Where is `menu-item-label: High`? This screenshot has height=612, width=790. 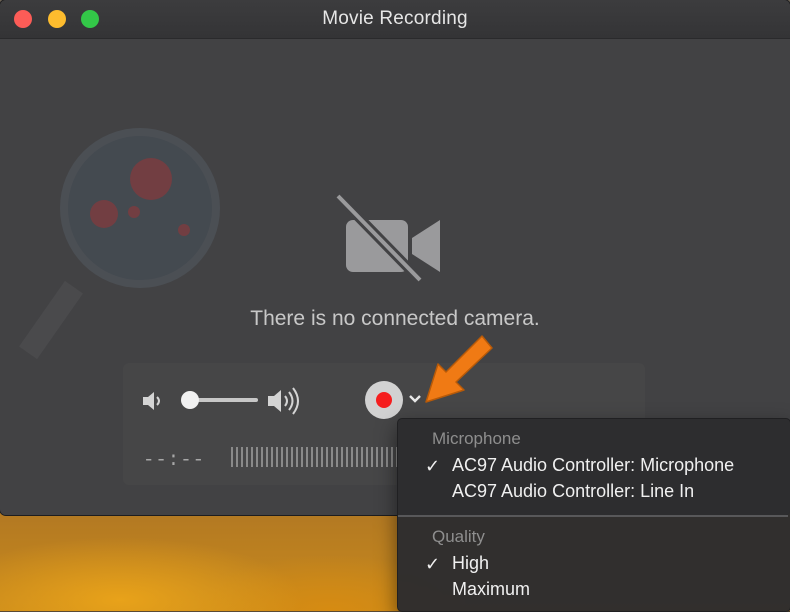
menu-item-label: High is located at coordinates (471, 563).